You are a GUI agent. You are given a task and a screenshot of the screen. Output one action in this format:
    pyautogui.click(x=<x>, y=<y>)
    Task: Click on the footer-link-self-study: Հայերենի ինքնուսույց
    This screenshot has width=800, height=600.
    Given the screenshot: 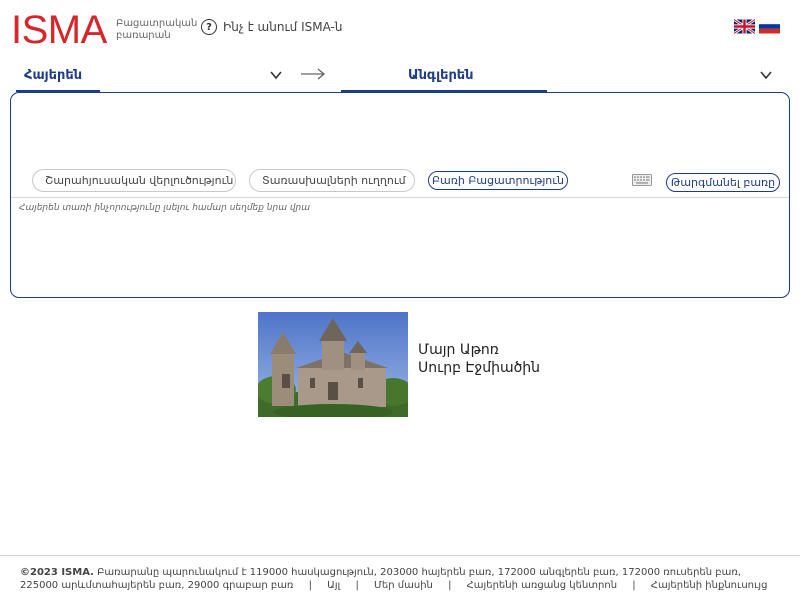 What is the action you would take?
    pyautogui.click(x=709, y=585)
    